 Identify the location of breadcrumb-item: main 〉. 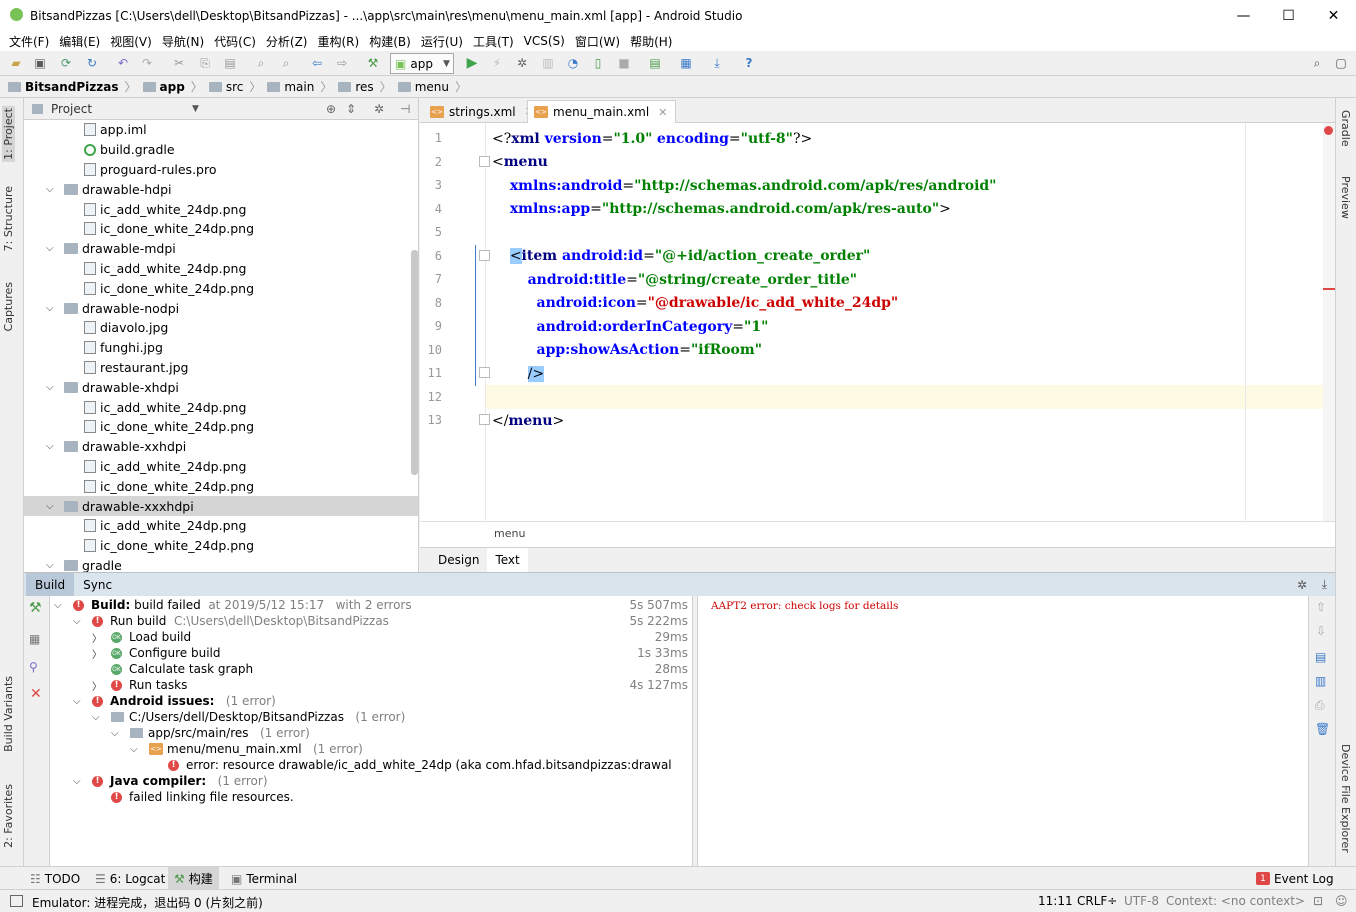
(302, 86).